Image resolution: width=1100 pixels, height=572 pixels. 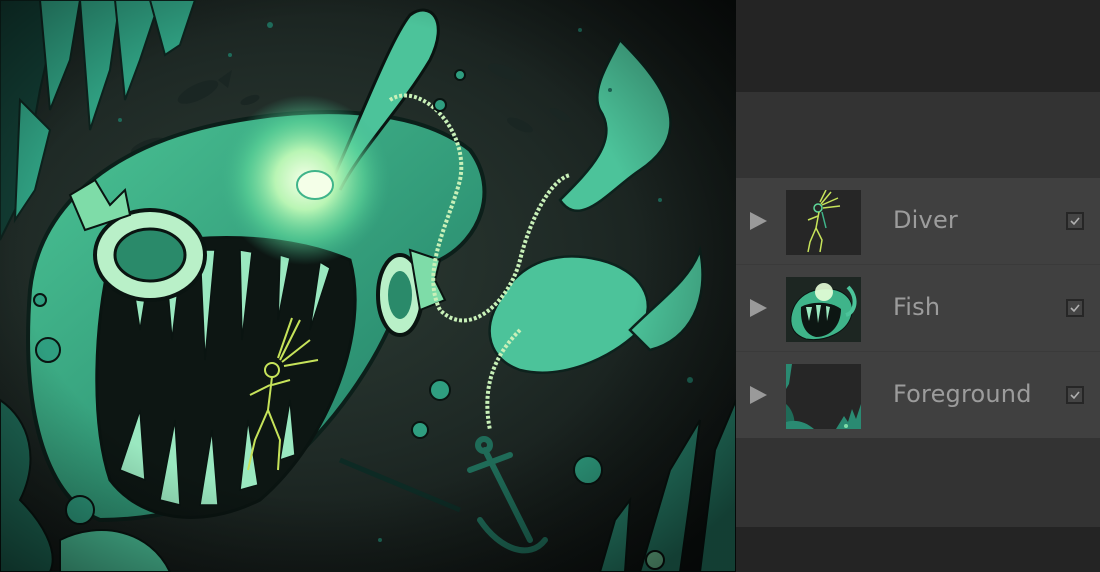 I want to click on layer-row-foreground: Foreground, so click(x=918, y=395).